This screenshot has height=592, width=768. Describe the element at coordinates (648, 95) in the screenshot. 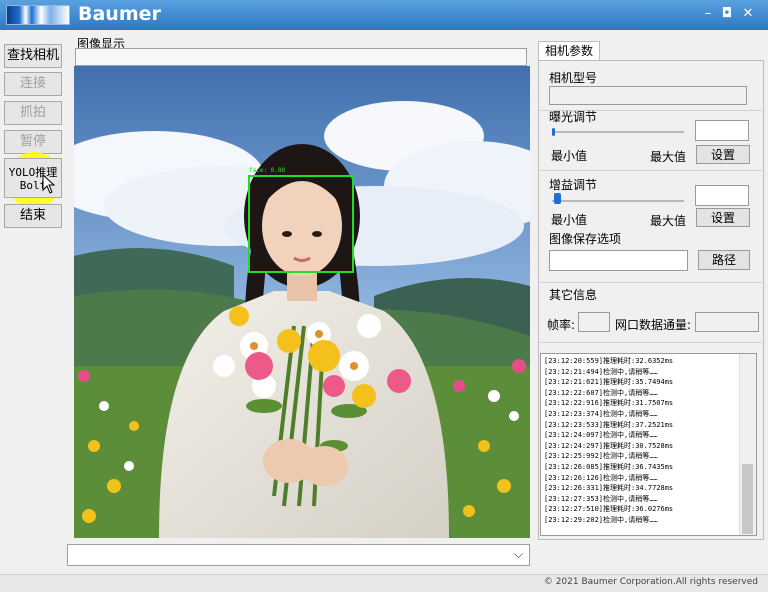

I see `model-field` at that location.